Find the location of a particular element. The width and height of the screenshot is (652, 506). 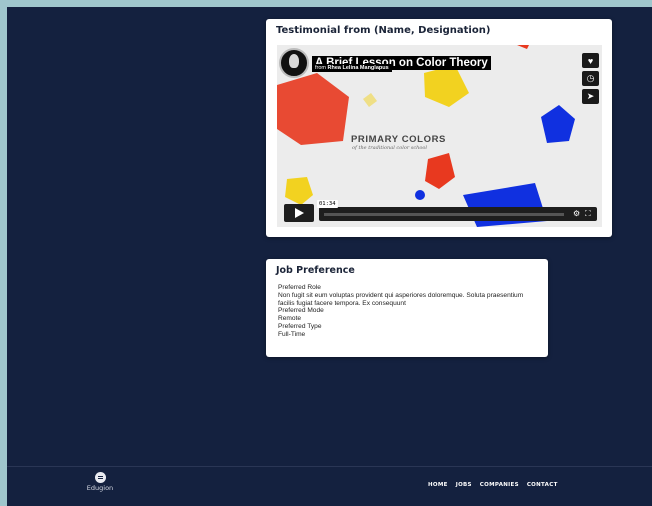

nav-jobs: JOBS is located at coordinates (464, 485).